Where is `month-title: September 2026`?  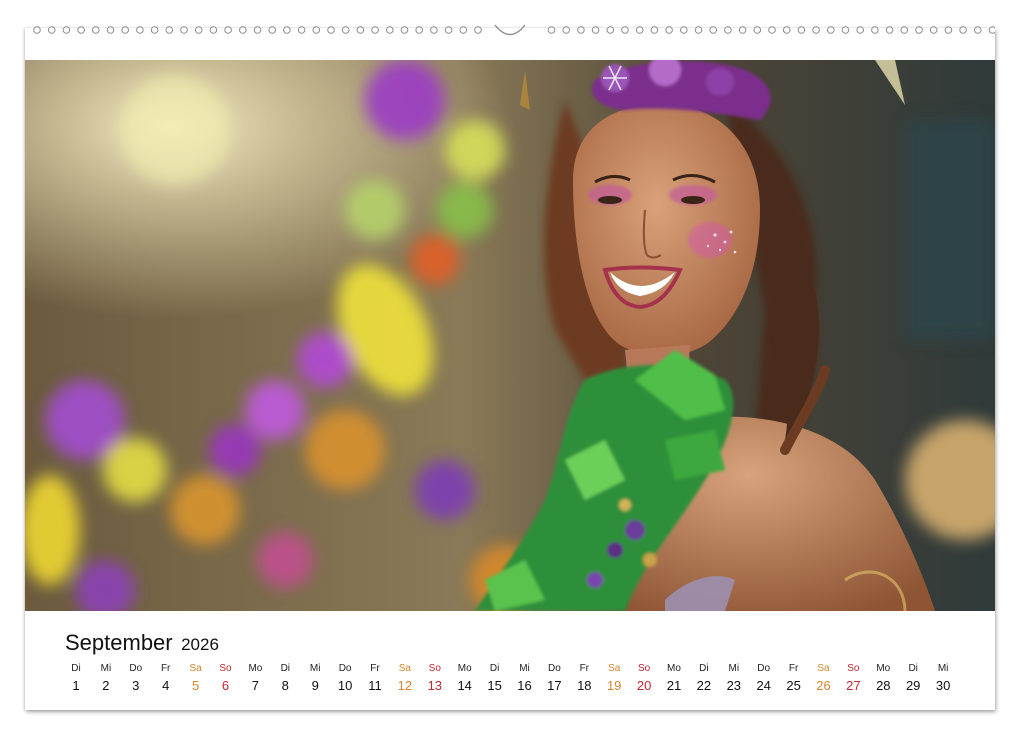
month-title: September 2026 is located at coordinates (142, 643).